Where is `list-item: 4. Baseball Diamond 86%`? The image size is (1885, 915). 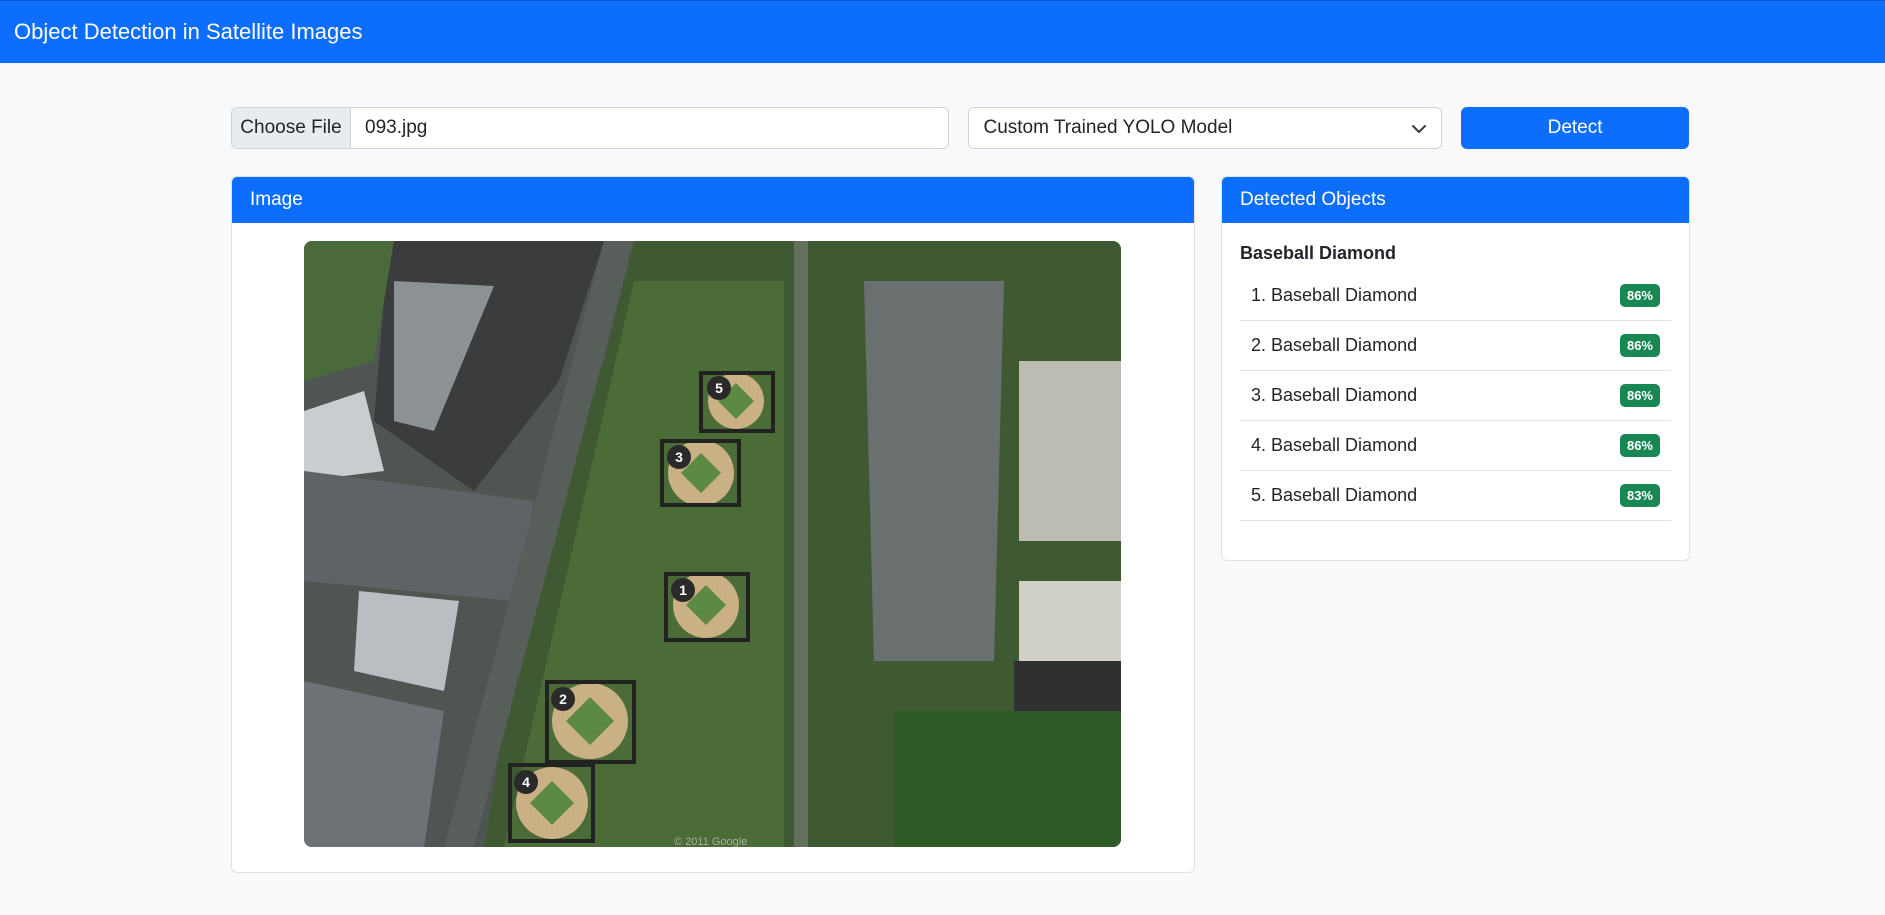 list-item: 4. Baseball Diamond 86% is located at coordinates (1455, 446).